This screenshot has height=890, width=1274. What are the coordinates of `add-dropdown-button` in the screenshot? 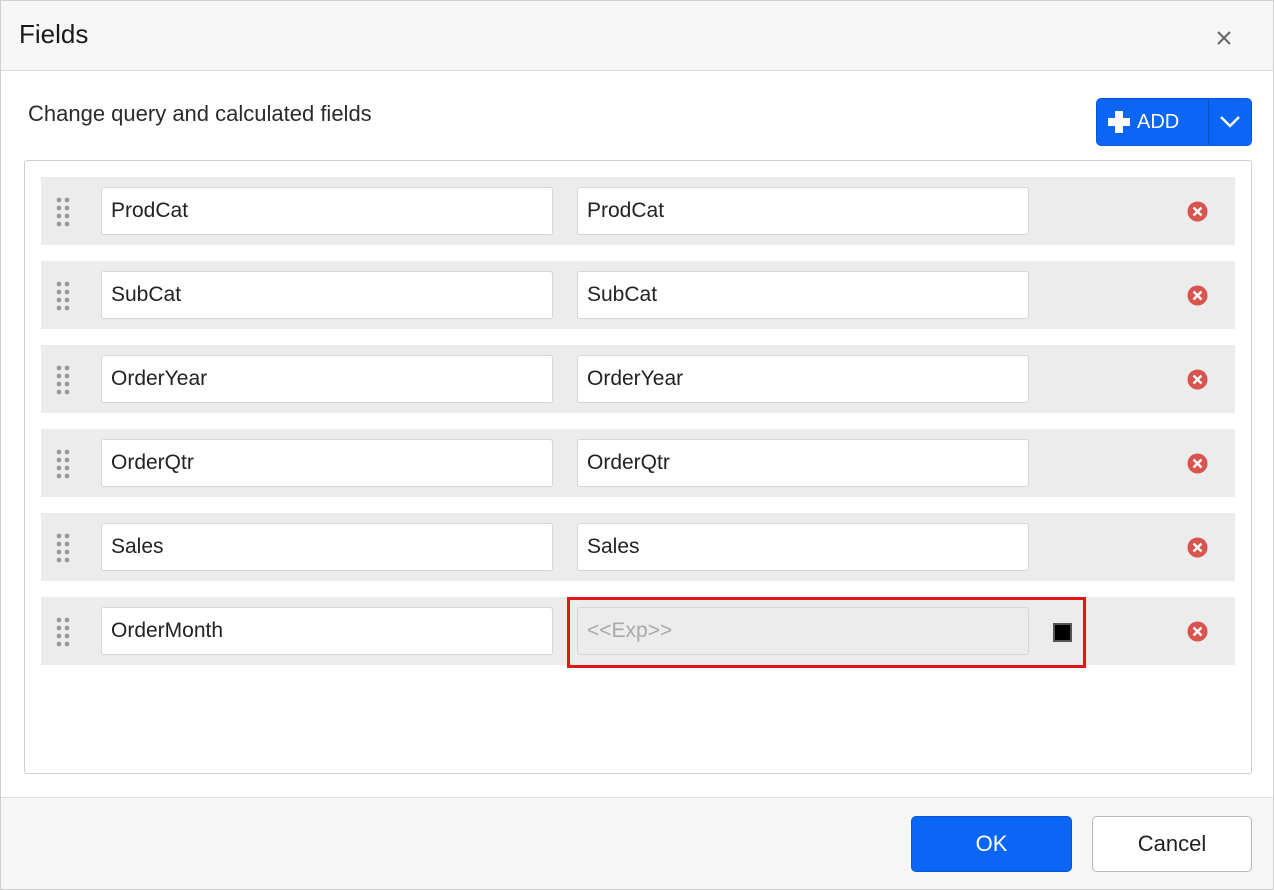 It's located at (1229, 122).